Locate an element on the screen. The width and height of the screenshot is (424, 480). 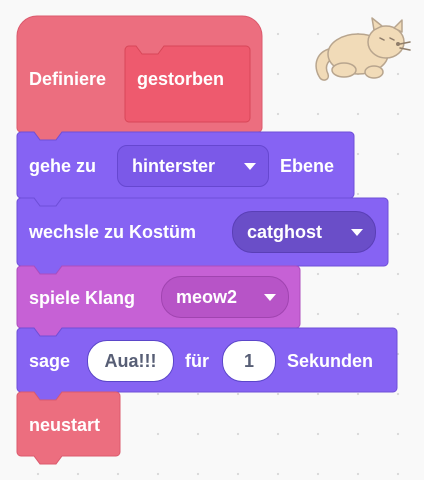
define-name: gestorben is located at coordinates (181, 79).